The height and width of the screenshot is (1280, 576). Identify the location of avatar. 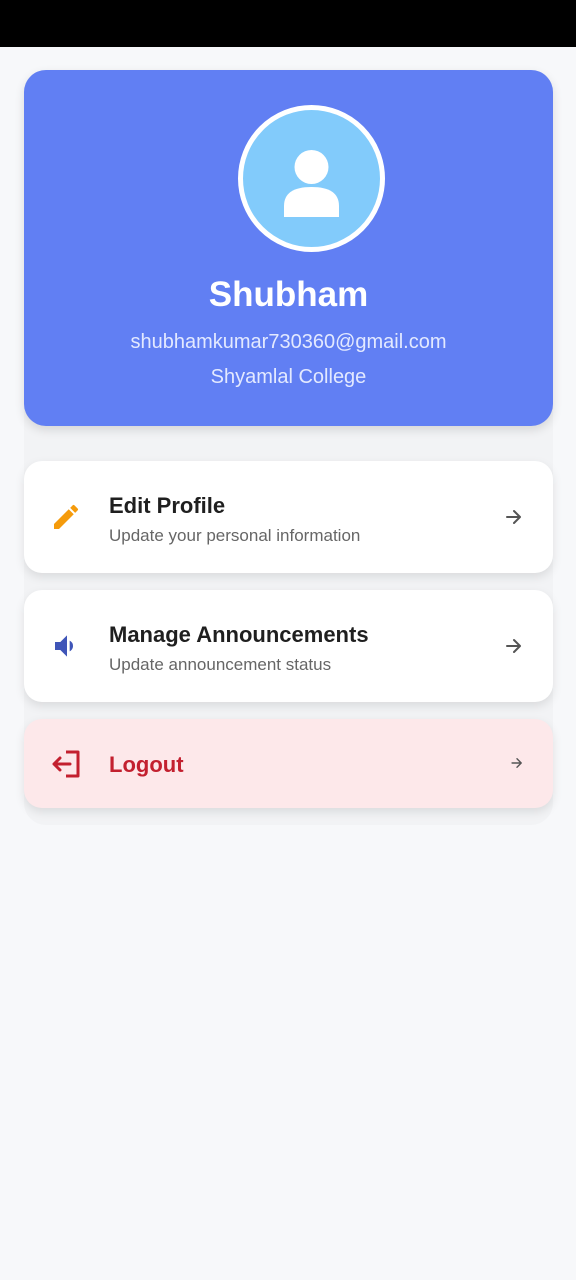
(311, 178).